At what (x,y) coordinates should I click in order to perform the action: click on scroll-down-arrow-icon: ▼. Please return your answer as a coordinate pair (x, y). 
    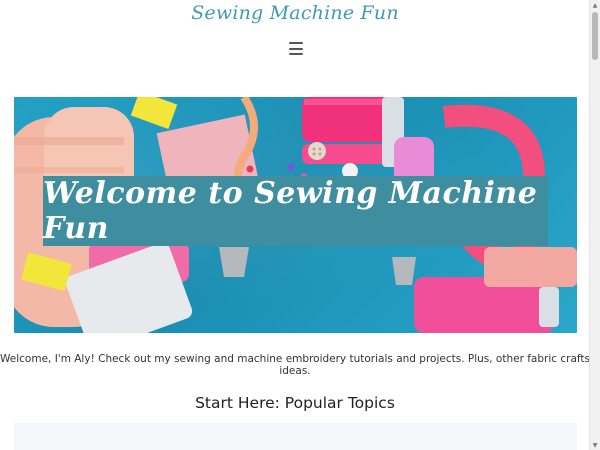
    Looking at the image, I should click on (595, 445).